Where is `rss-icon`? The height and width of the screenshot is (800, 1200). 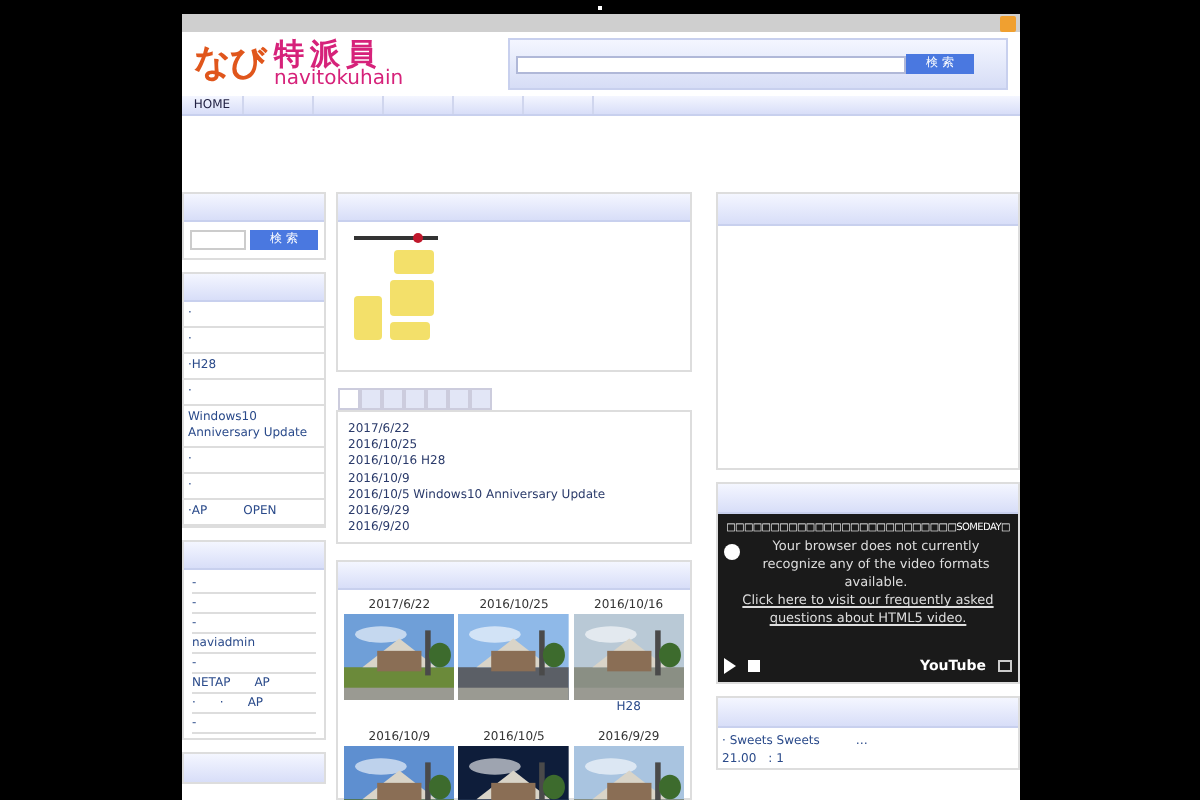
rss-icon is located at coordinates (1008, 23).